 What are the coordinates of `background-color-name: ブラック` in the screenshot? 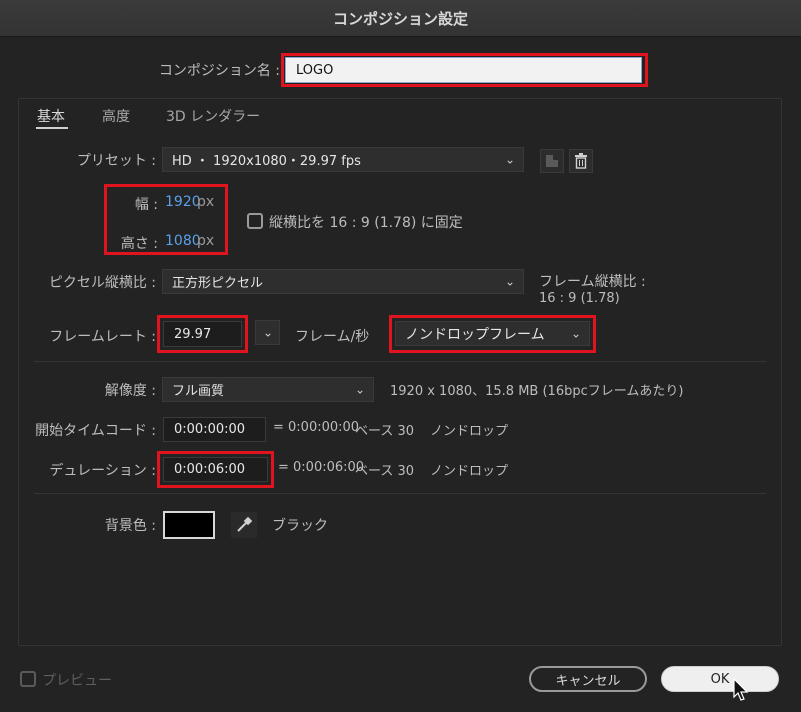 It's located at (300, 526).